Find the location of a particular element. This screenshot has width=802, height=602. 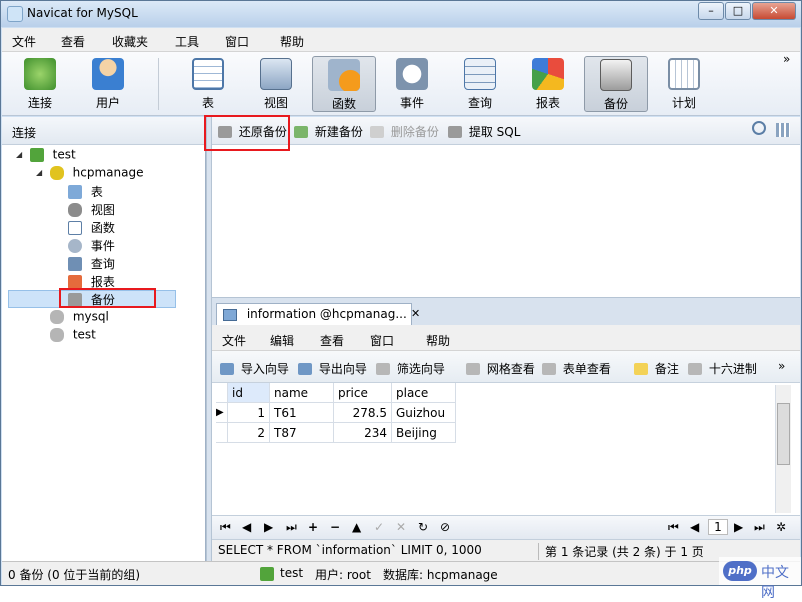

move-up-icon: ▲ is located at coordinates (356, 527).